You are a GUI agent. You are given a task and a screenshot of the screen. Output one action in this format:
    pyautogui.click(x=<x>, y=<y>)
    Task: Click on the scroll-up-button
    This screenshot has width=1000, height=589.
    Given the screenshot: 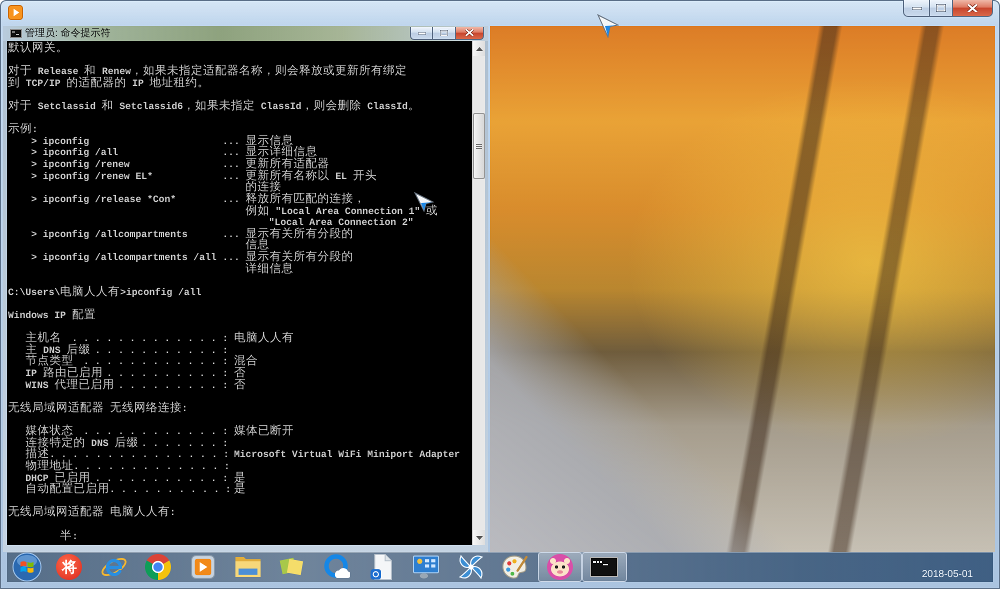 What is the action you would take?
    pyautogui.click(x=479, y=48)
    